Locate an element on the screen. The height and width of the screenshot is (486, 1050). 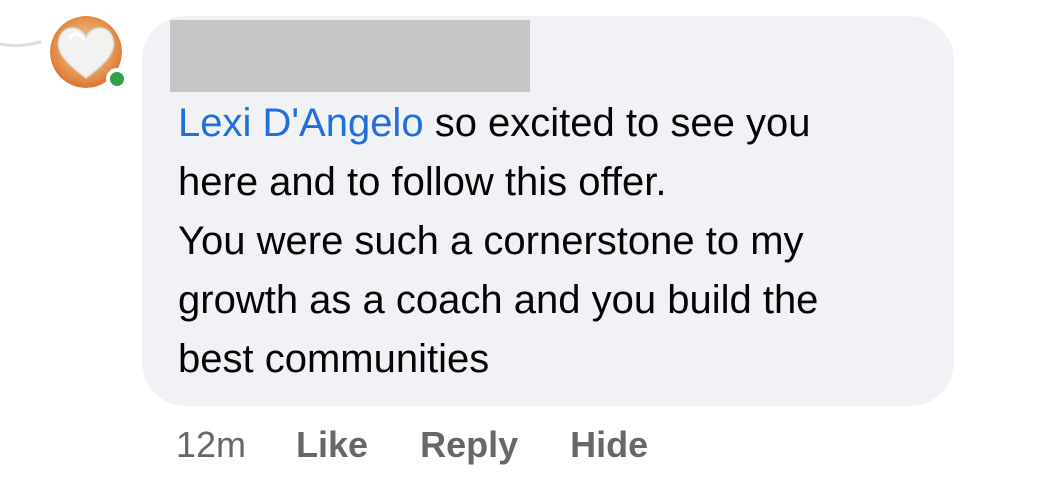
reply-button: Reply is located at coordinates (469, 445).